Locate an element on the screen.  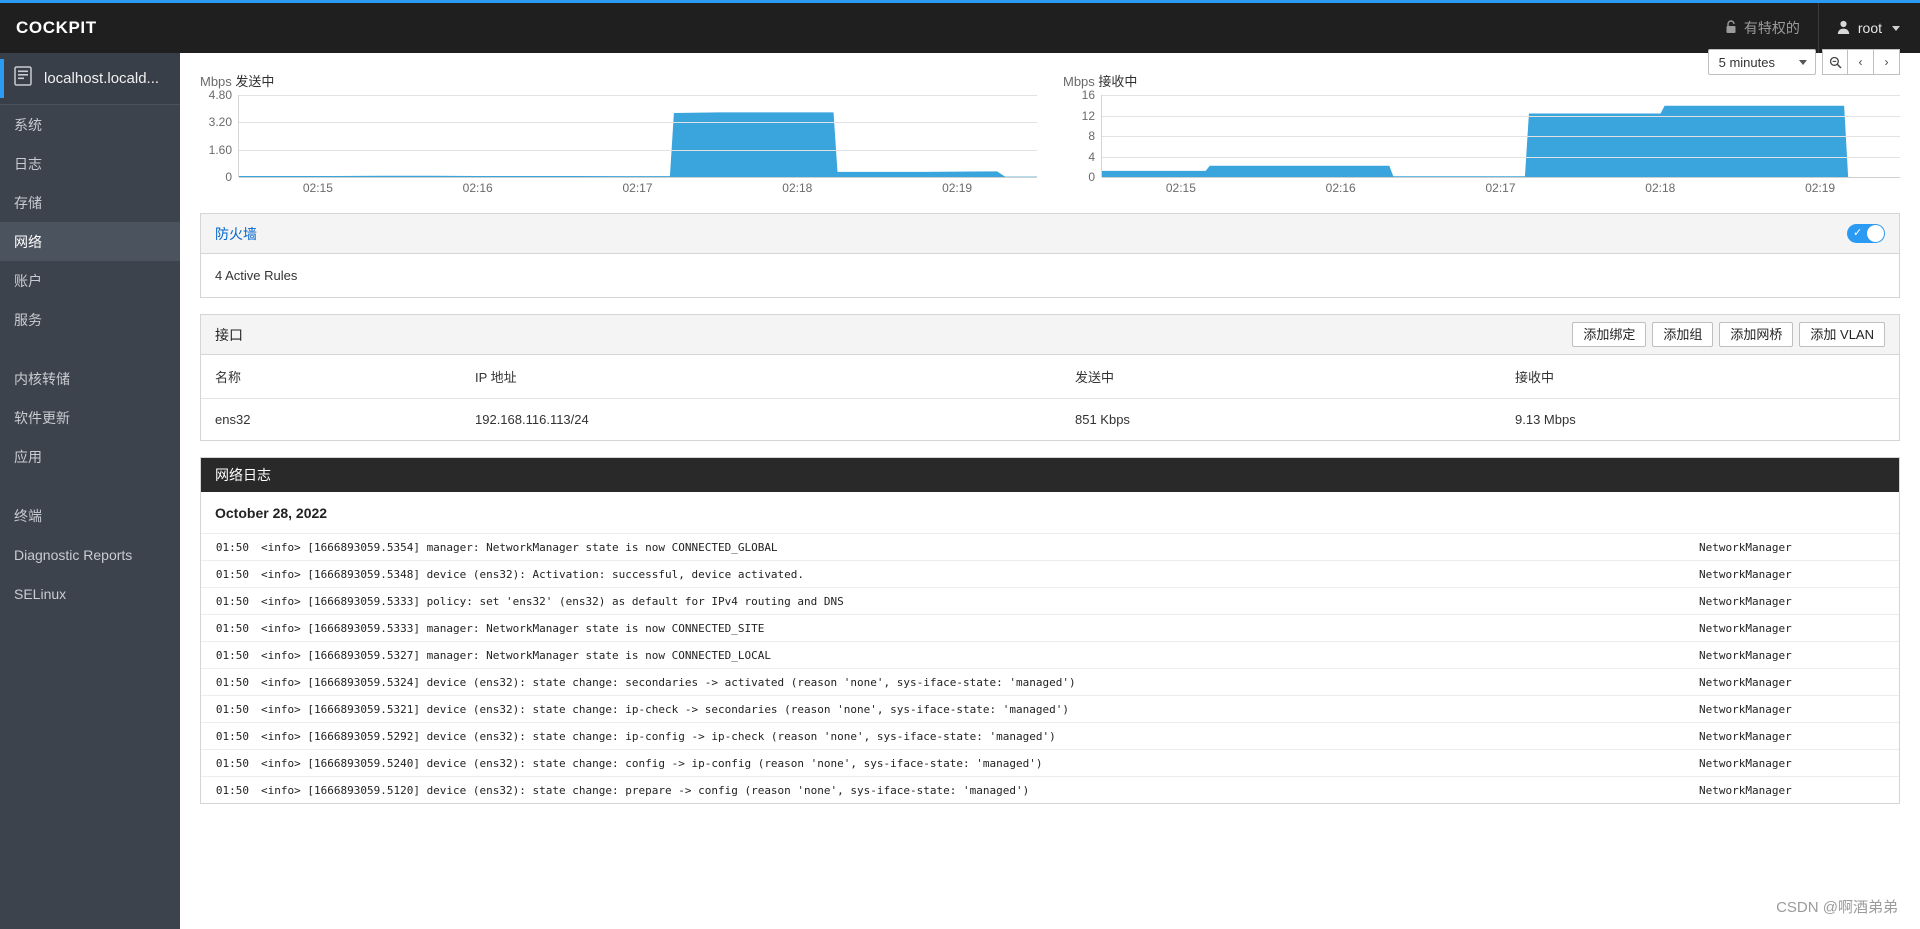
user-menu-button: root is located at coordinates (1868, 28).